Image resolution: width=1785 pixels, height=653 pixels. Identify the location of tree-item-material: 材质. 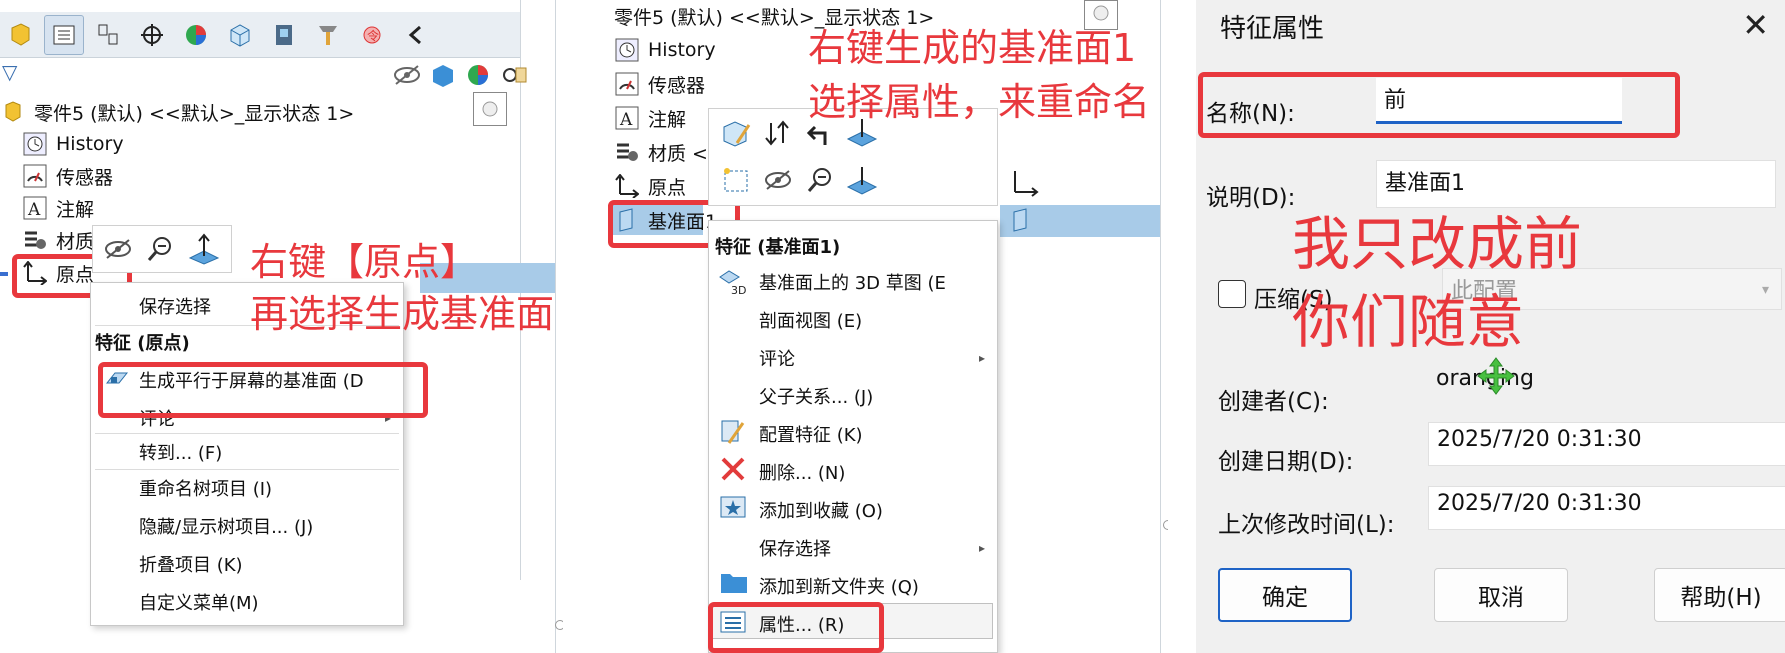
(58, 240).